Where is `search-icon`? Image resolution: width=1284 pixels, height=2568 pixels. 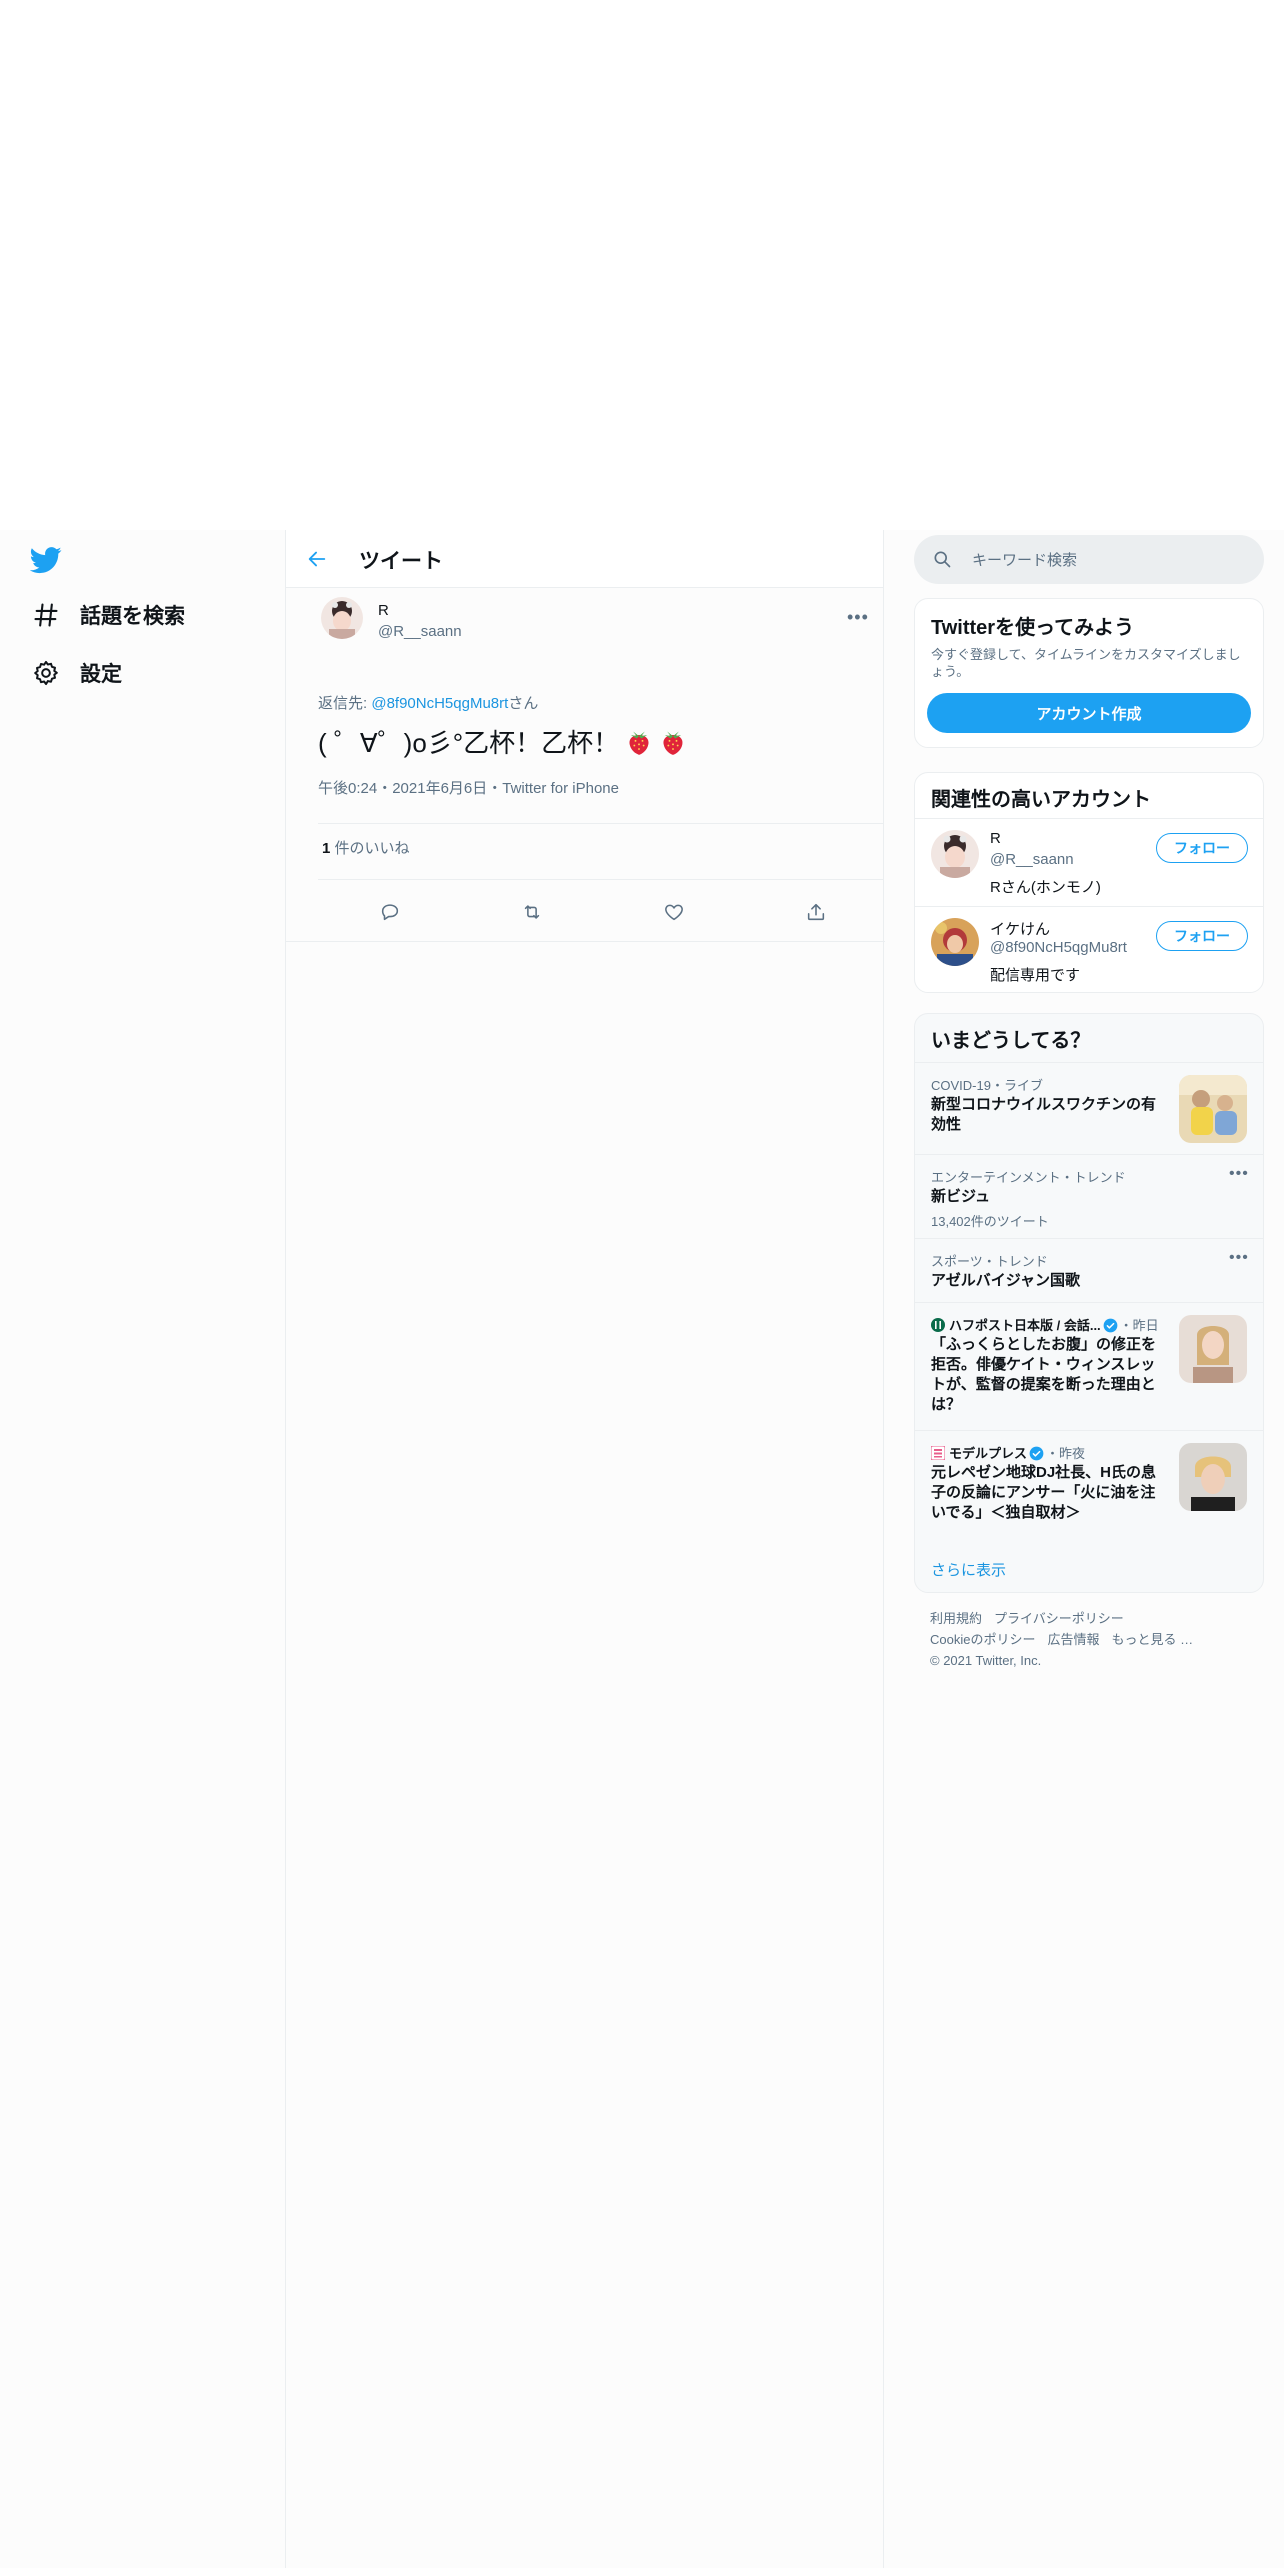
search-icon is located at coordinates (942, 559).